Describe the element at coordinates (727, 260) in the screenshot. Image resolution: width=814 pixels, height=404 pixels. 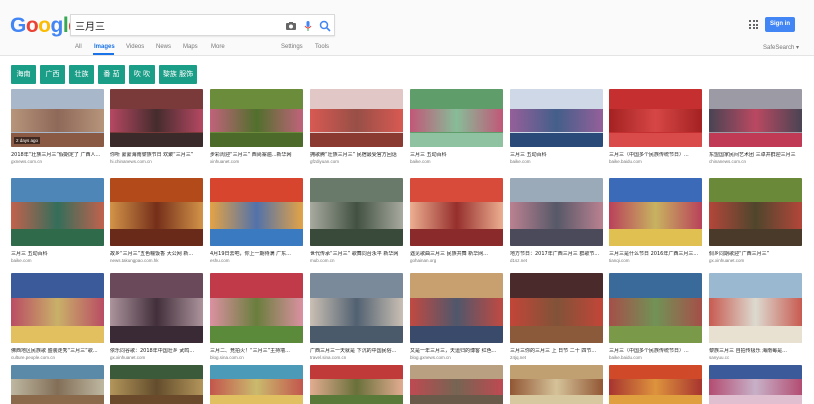
I see `result-source: gx.xinhuanet.com` at that location.